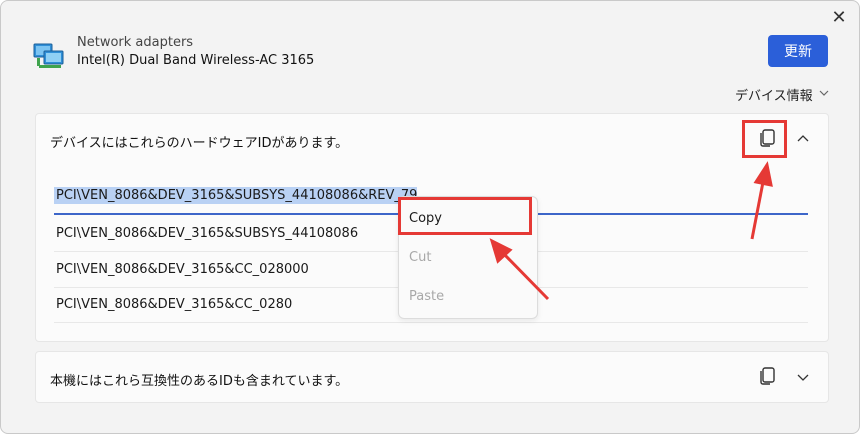 The height and width of the screenshot is (434, 860). Describe the element at coordinates (199, 381) in the screenshot. I see `compatible-ids-title: 本機にはこれら互換性のあるIDも含まれています。` at that location.